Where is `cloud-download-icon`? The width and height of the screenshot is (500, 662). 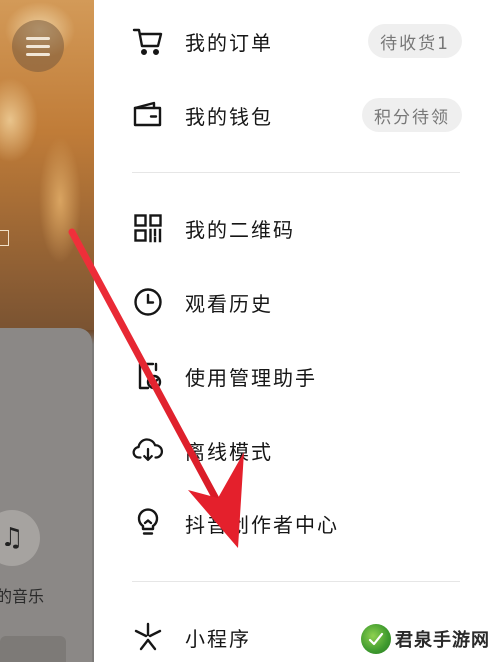 cloud-download-icon is located at coordinates (148, 450).